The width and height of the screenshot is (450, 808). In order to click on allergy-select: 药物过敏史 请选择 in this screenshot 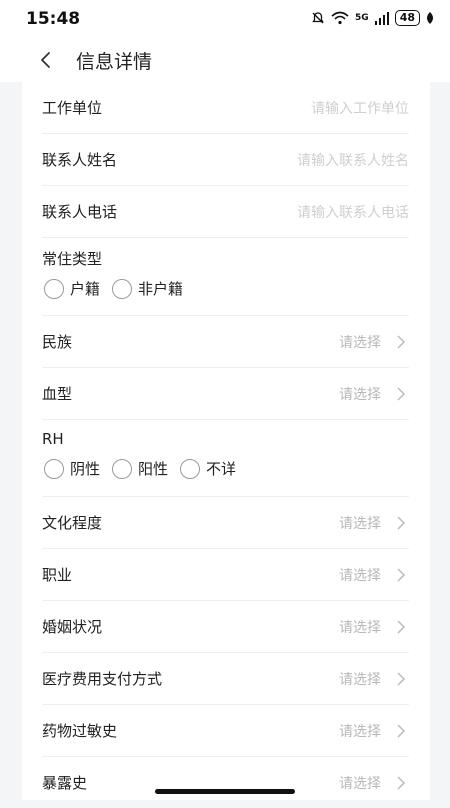, I will do `click(225, 731)`.